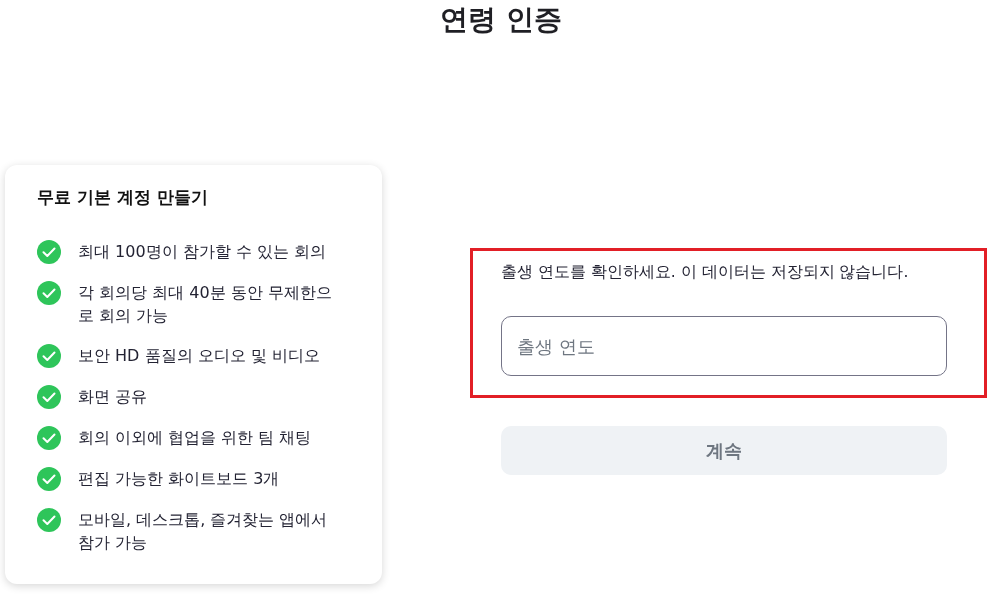 The height and width of the screenshot is (600, 1002). What do you see at coordinates (123, 197) in the screenshot?
I see `card-title: 무료 기본 계정 만들기` at bounding box center [123, 197].